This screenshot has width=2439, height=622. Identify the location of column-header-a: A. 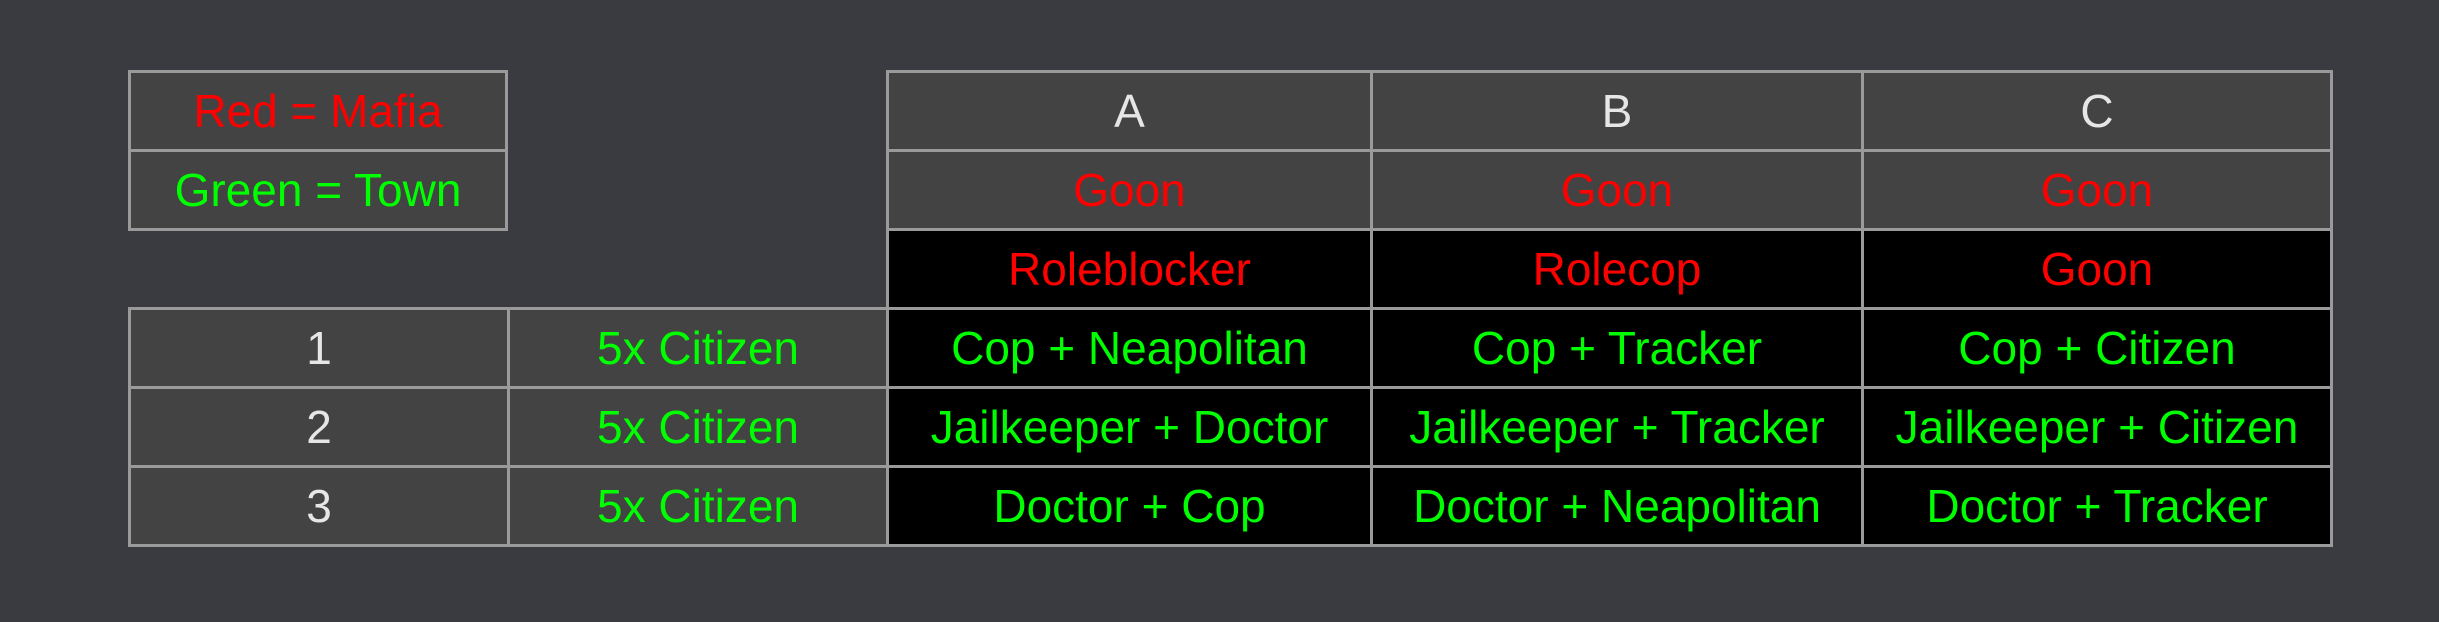
(1129, 111).